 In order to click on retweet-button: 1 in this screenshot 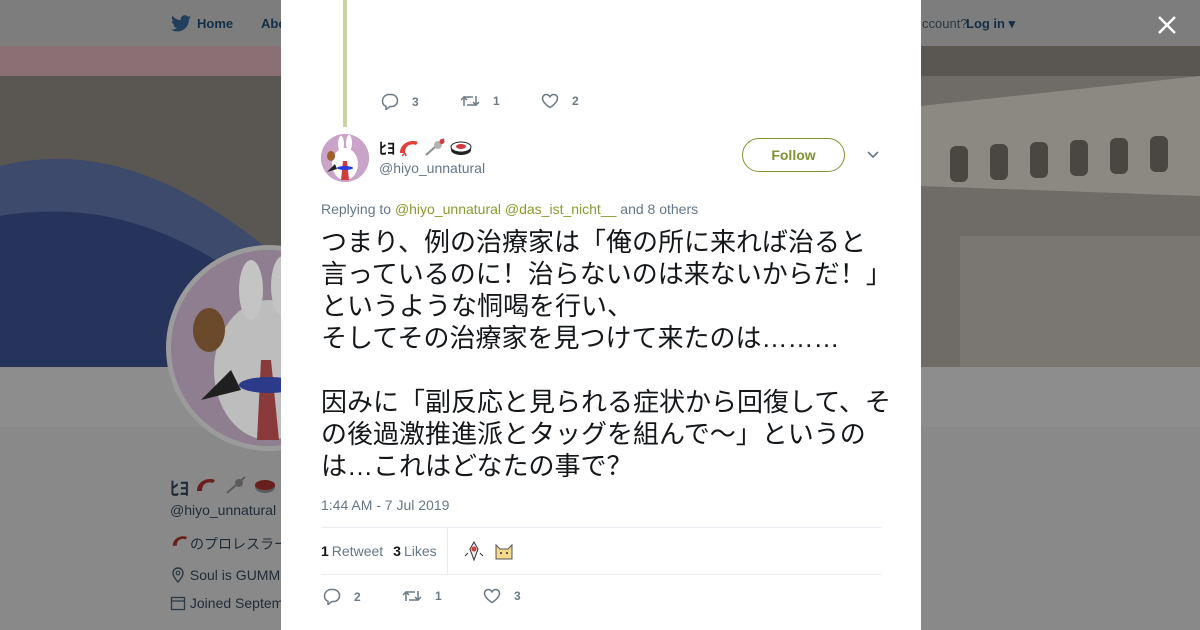, I will do `click(422, 596)`.